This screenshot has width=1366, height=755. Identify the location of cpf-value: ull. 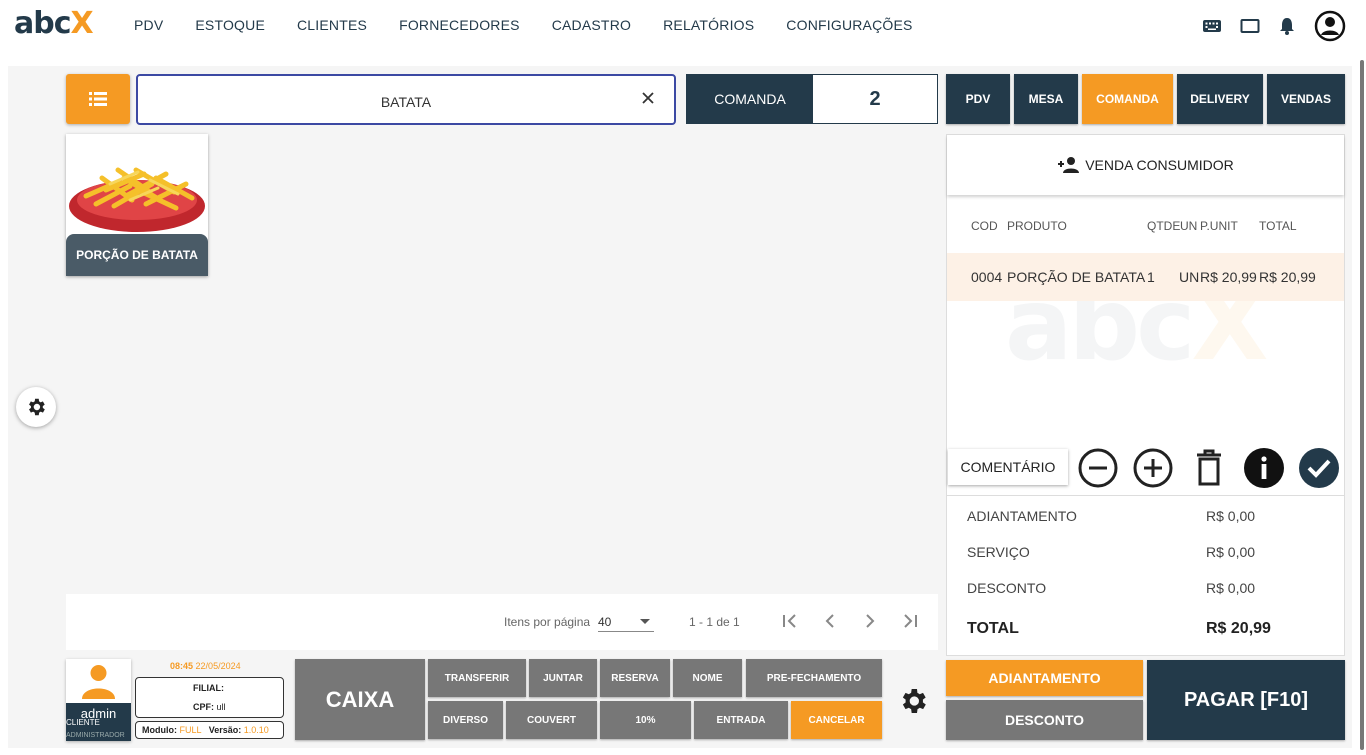
(221, 707).